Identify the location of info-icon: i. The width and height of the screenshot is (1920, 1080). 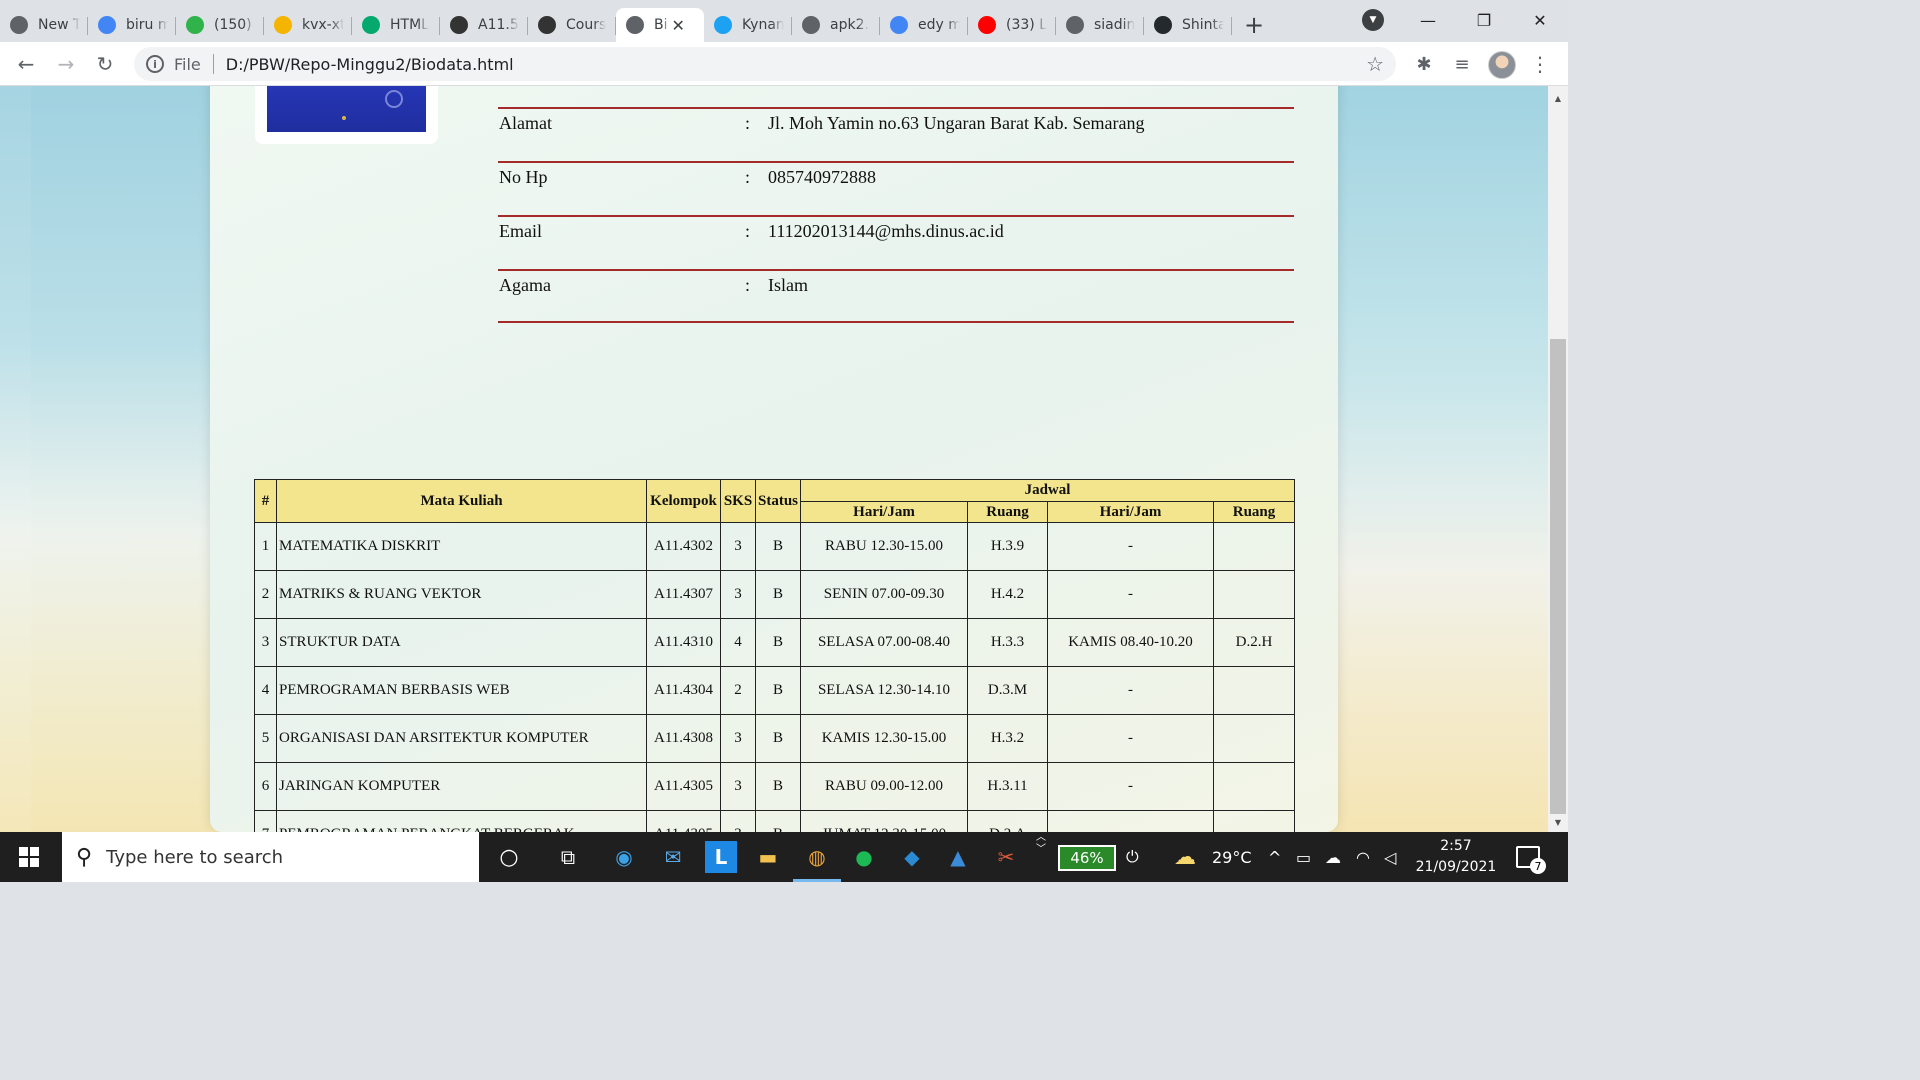
(155, 64).